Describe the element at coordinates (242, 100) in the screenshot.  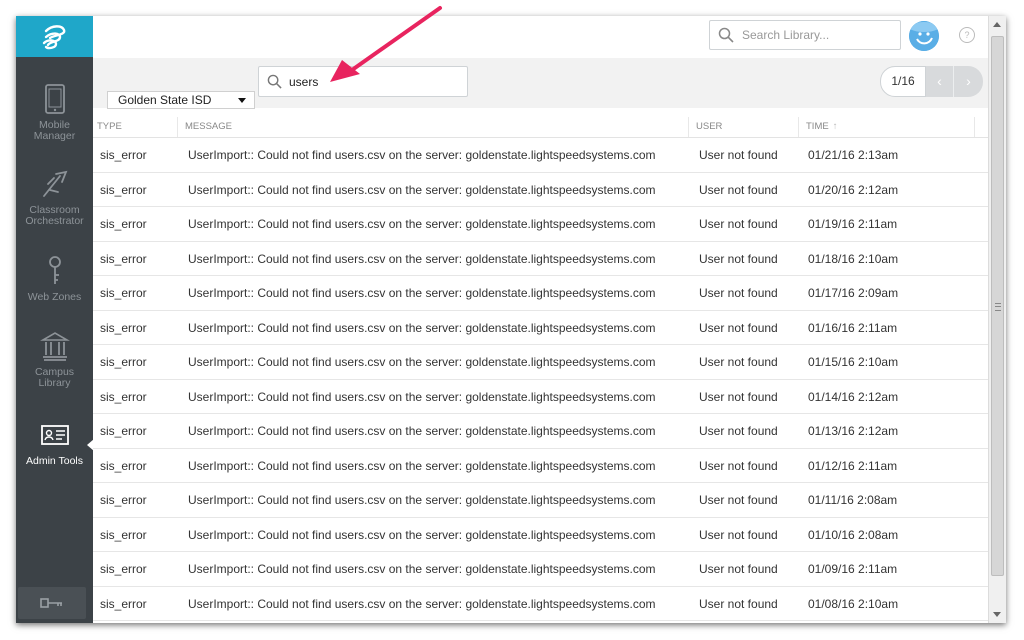
I see `chevron-down-icon` at that location.